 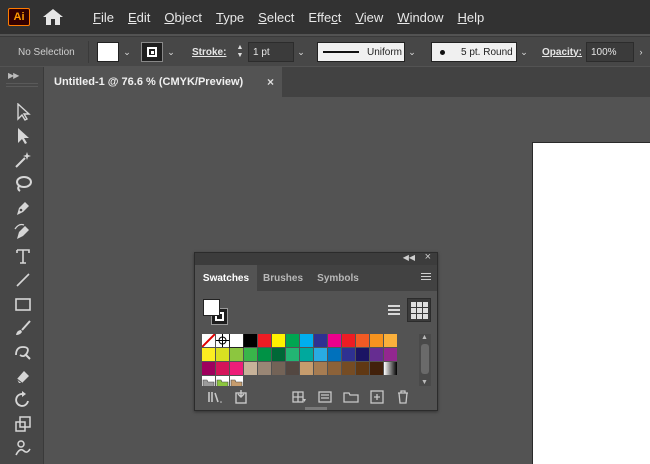 I want to click on stroke-label: Stroke:, so click(x=209, y=52).